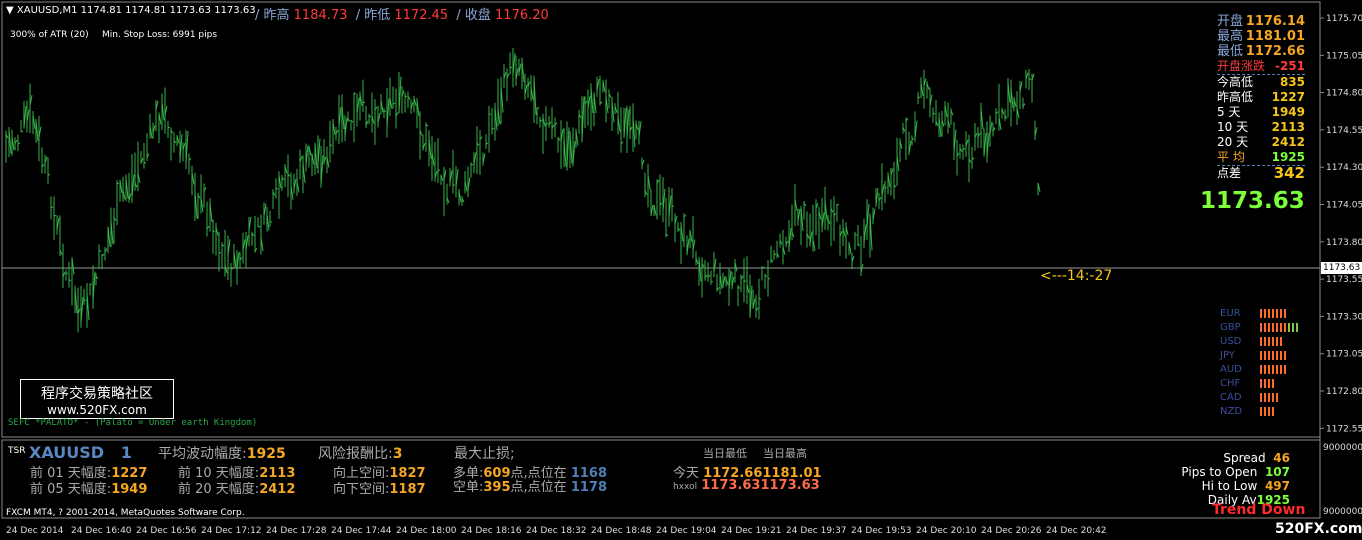  What do you see at coordinates (1259, 369) in the screenshot?
I see `currency-row: AUD` at bounding box center [1259, 369].